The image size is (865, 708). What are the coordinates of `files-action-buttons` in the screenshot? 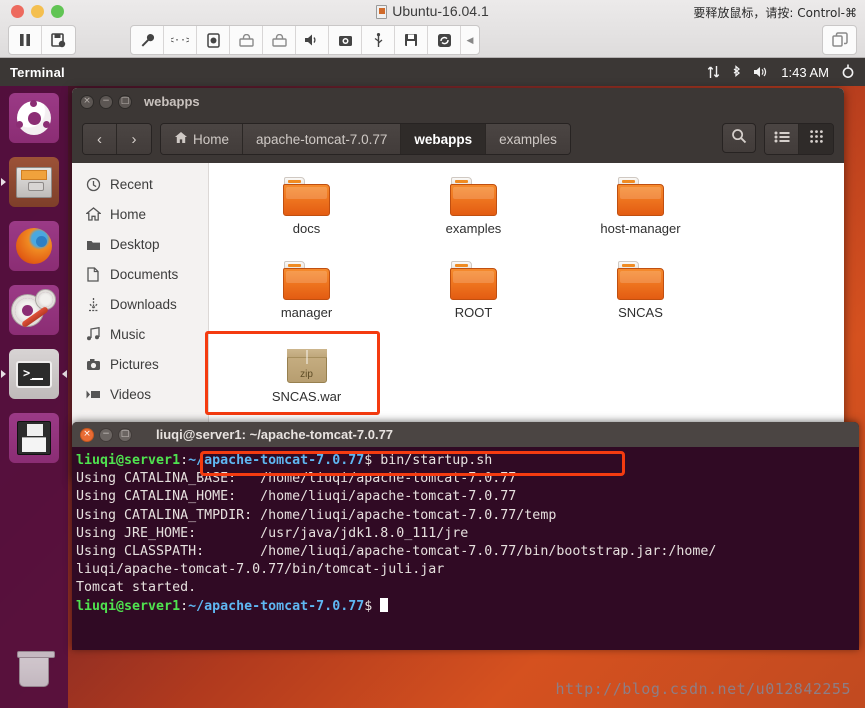 It's located at (778, 139).